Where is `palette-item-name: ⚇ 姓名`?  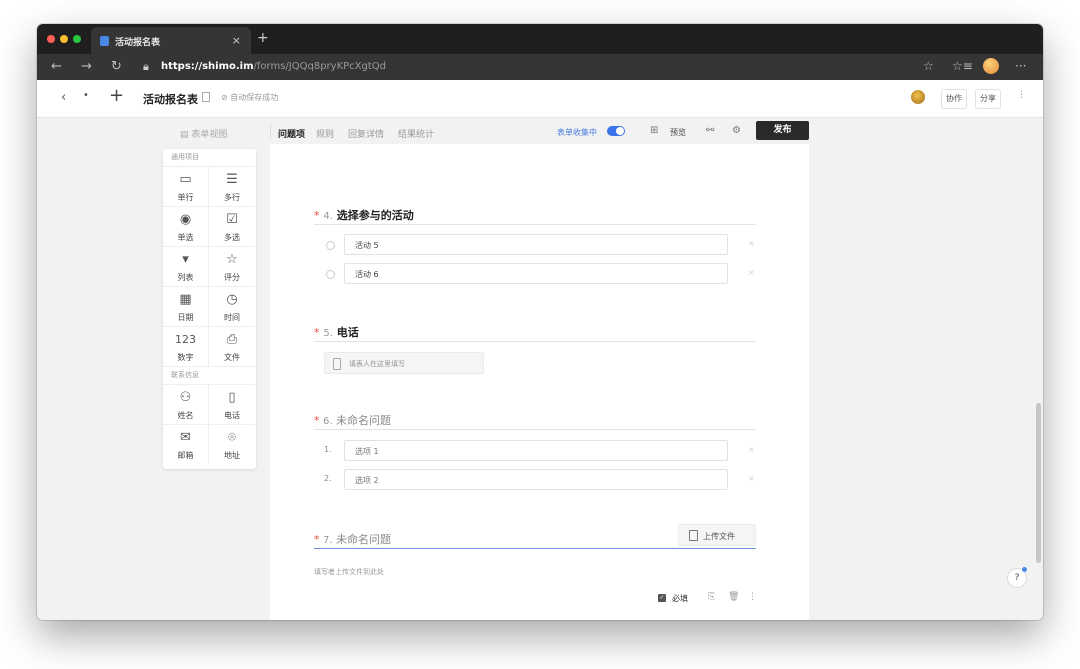 palette-item-name: ⚇ 姓名 is located at coordinates (186, 404).